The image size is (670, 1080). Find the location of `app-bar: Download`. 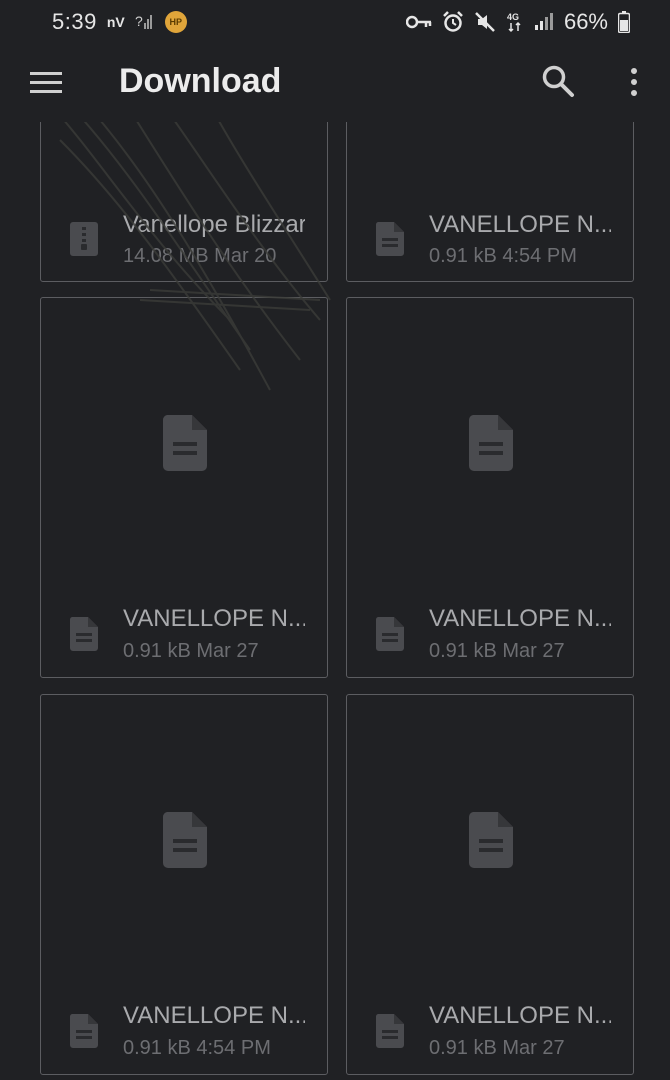

app-bar: Download is located at coordinates (335, 83).